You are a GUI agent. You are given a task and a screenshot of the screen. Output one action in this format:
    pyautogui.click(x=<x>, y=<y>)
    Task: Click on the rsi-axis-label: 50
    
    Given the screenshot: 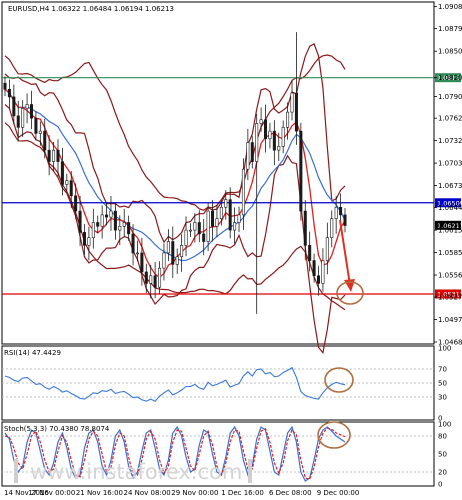 What is the action you would take?
    pyautogui.click(x=442, y=384)
    